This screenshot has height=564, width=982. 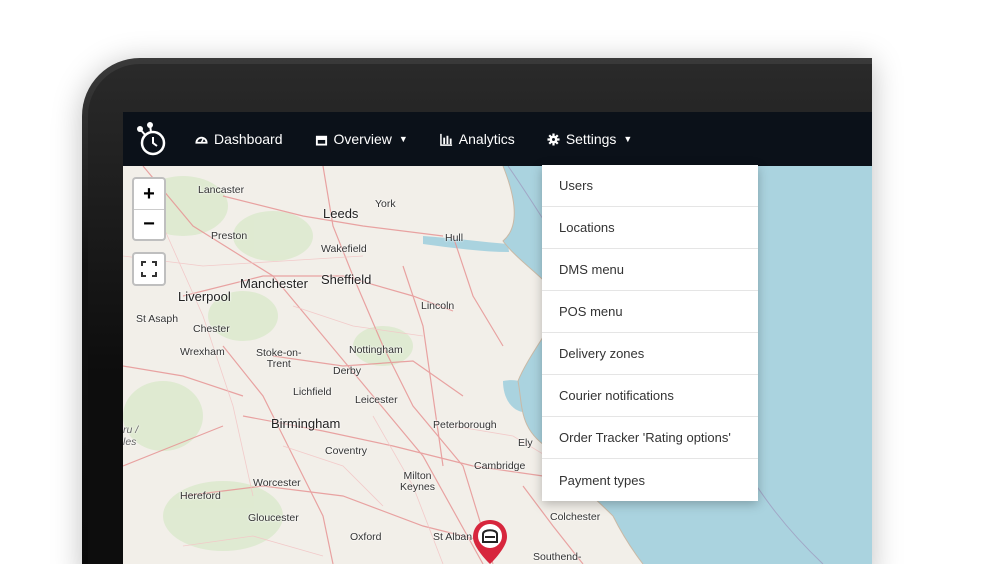 I want to click on menu-item-order-tracker-rating-options: Order Tracker 'Rating options', so click(x=650, y=438).